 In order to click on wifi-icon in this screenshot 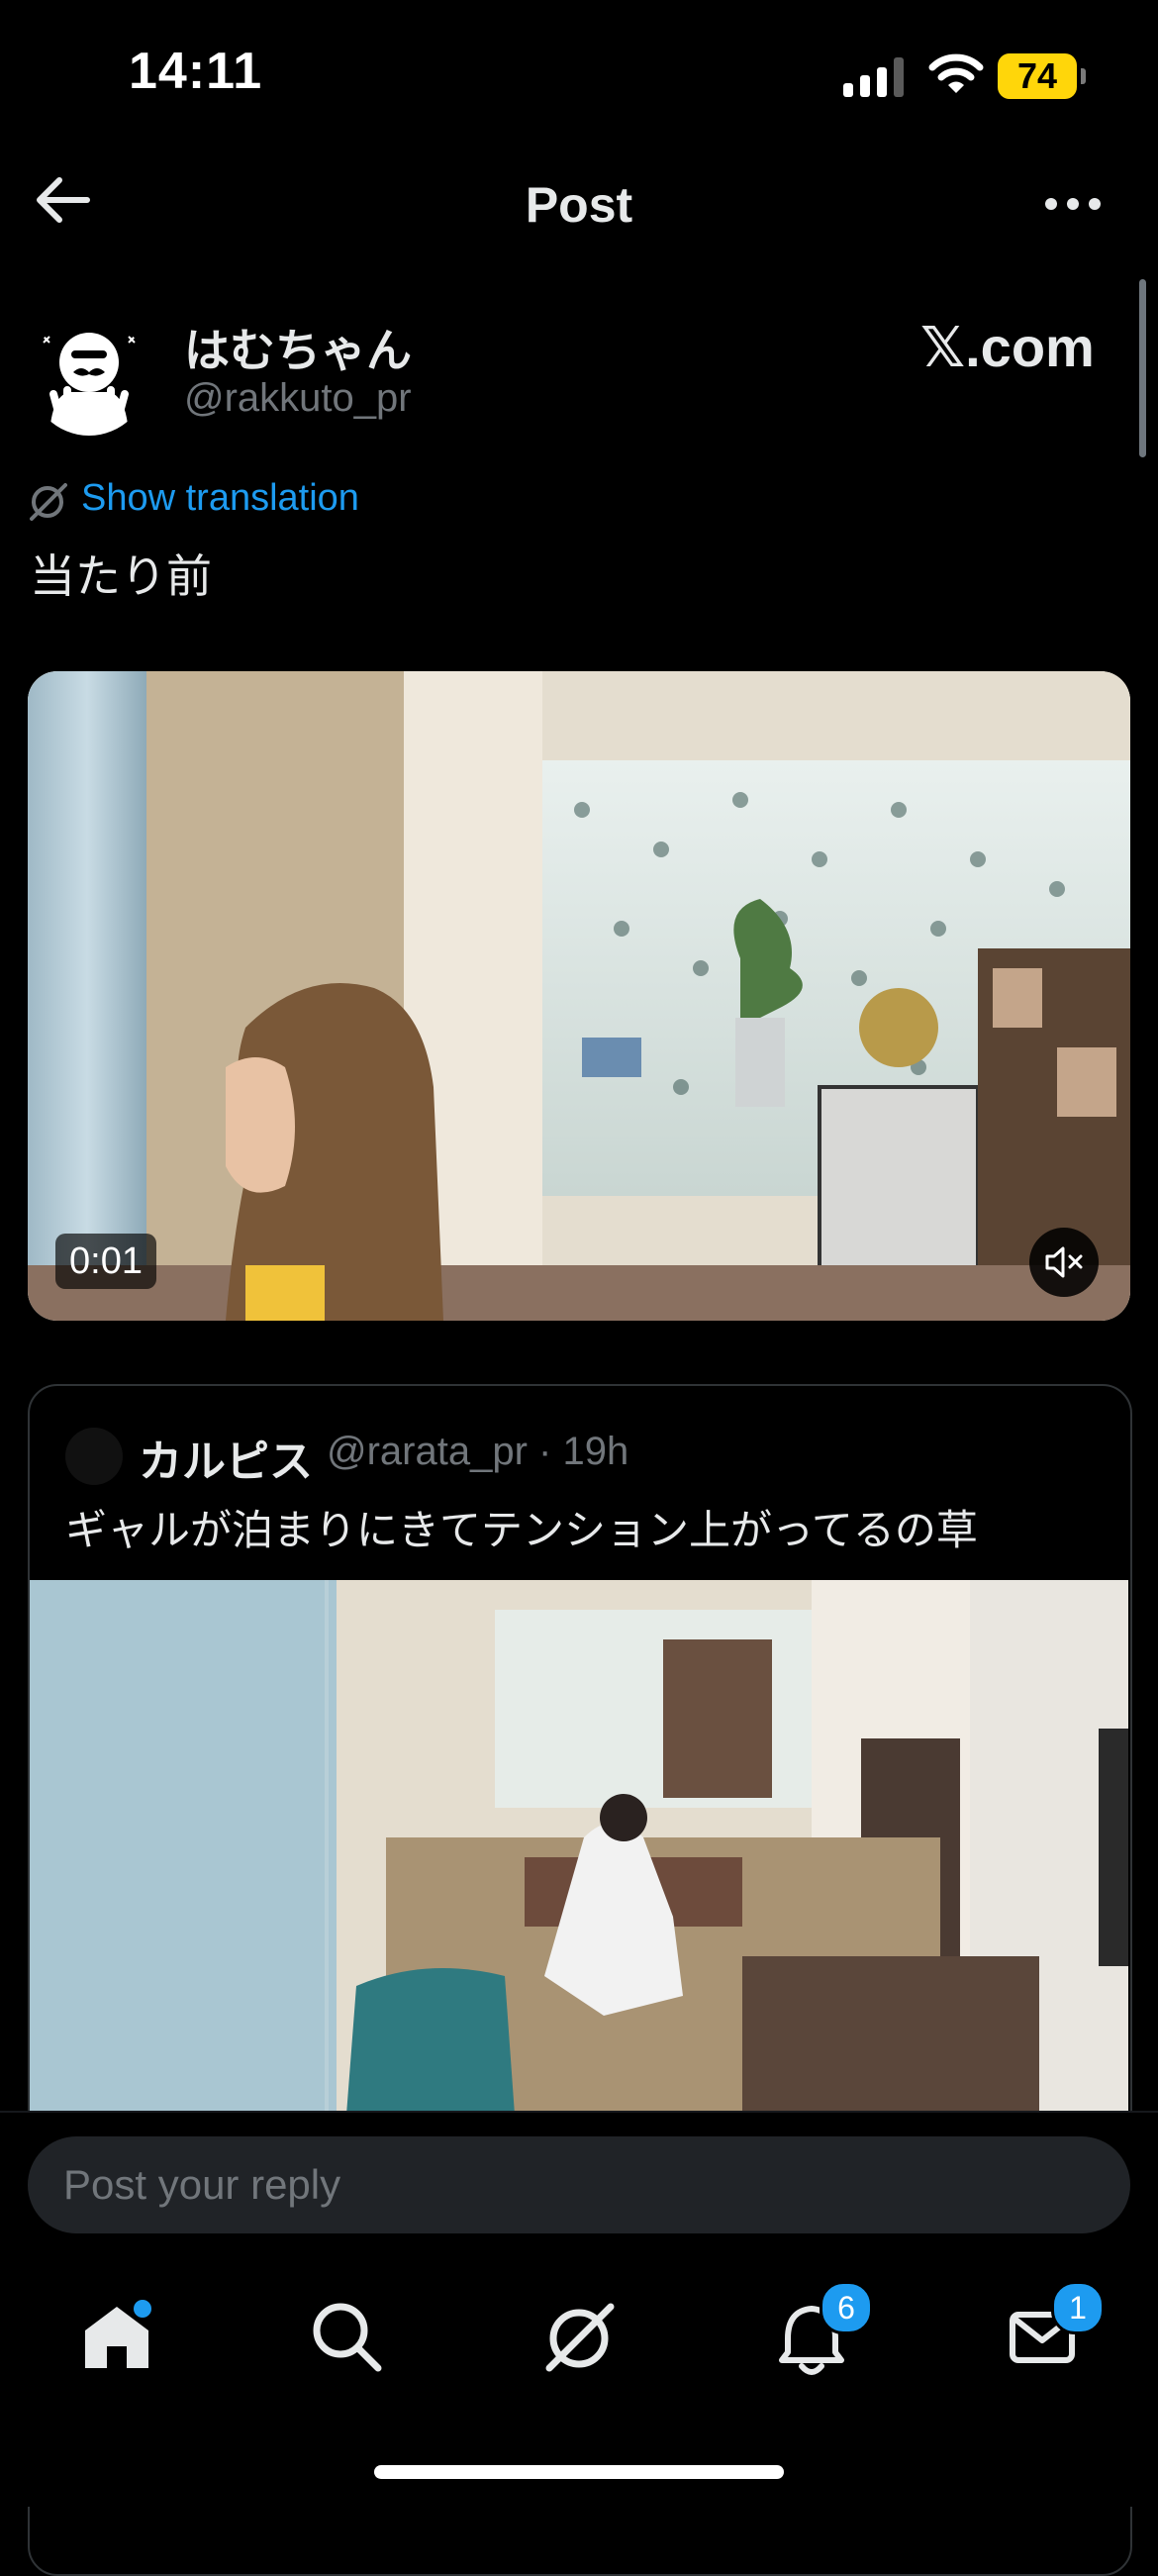, I will do `click(956, 73)`.